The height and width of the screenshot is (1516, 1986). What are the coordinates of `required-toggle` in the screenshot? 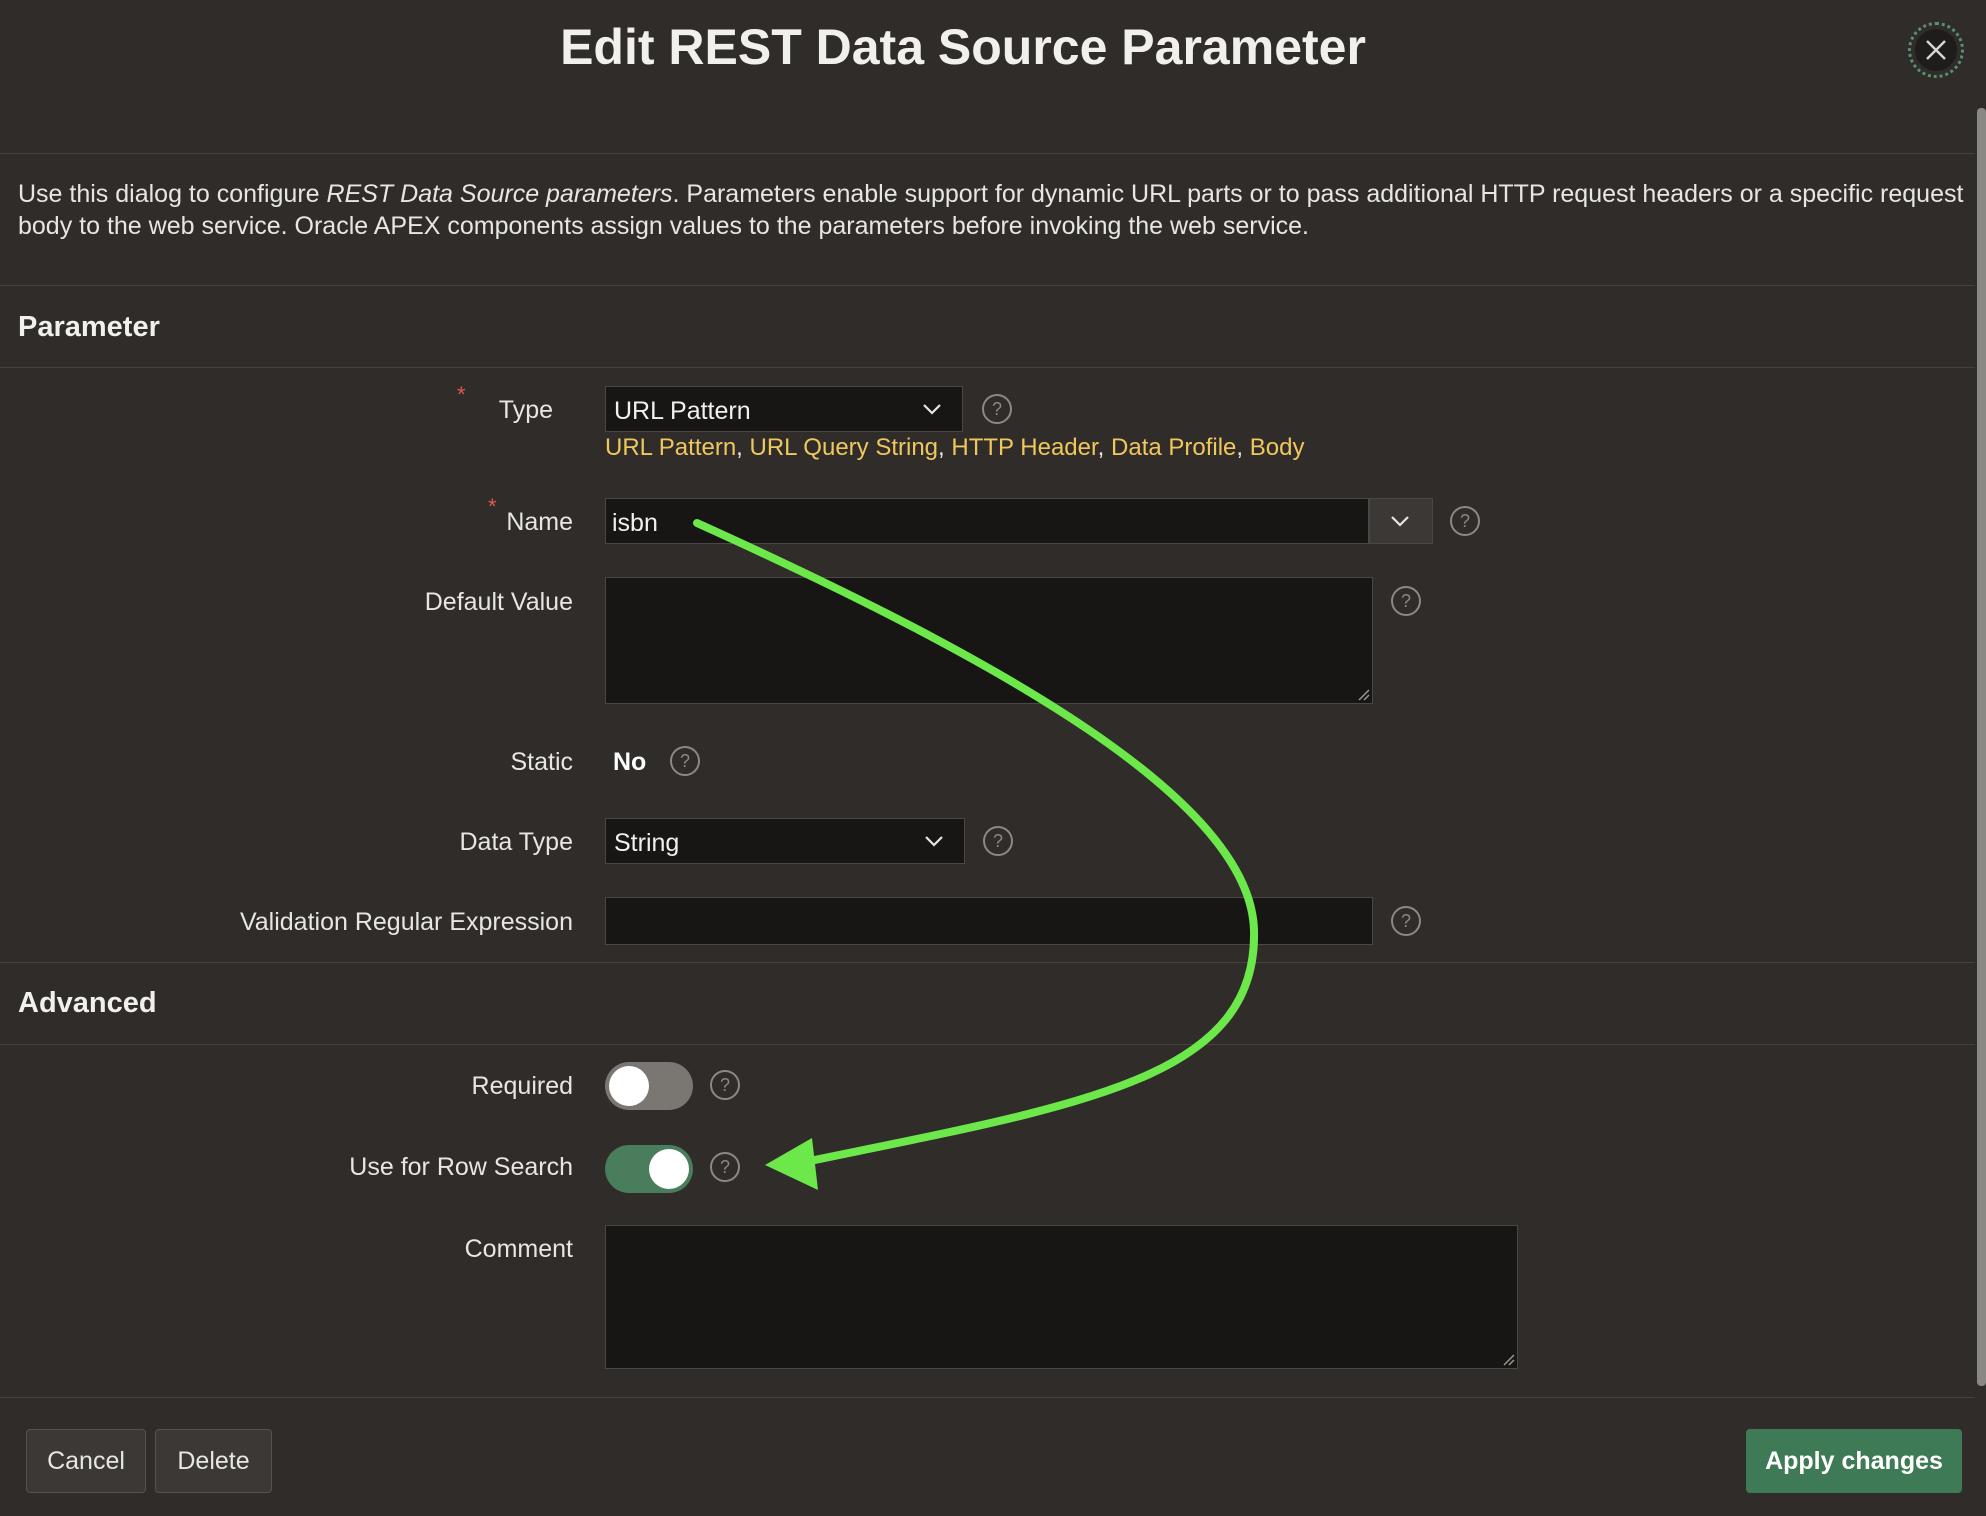 It's located at (649, 1086).